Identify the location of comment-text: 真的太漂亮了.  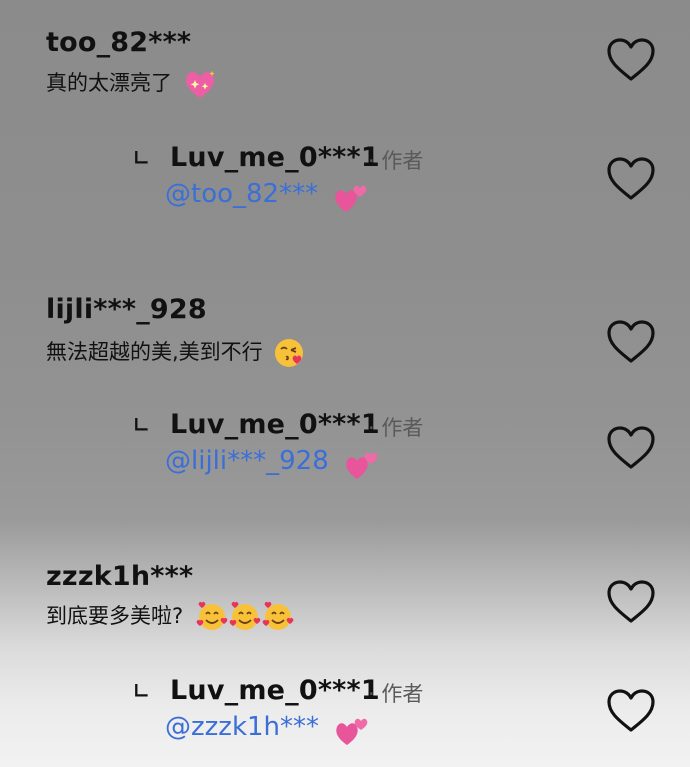
(131, 83).